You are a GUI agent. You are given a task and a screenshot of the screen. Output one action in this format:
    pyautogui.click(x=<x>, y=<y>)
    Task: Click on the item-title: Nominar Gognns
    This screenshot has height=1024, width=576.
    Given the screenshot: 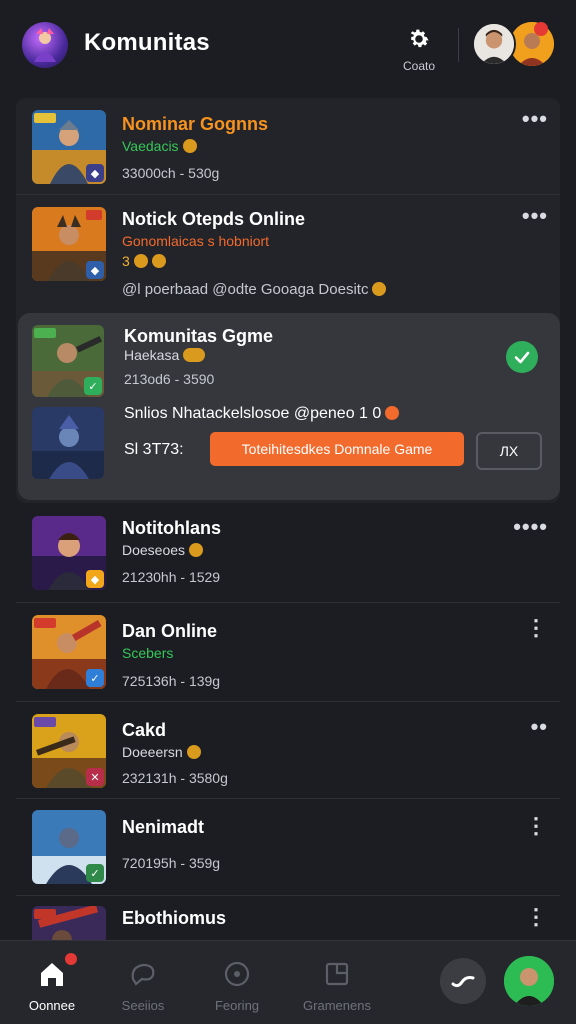 What is the action you would take?
    pyautogui.click(x=195, y=124)
    